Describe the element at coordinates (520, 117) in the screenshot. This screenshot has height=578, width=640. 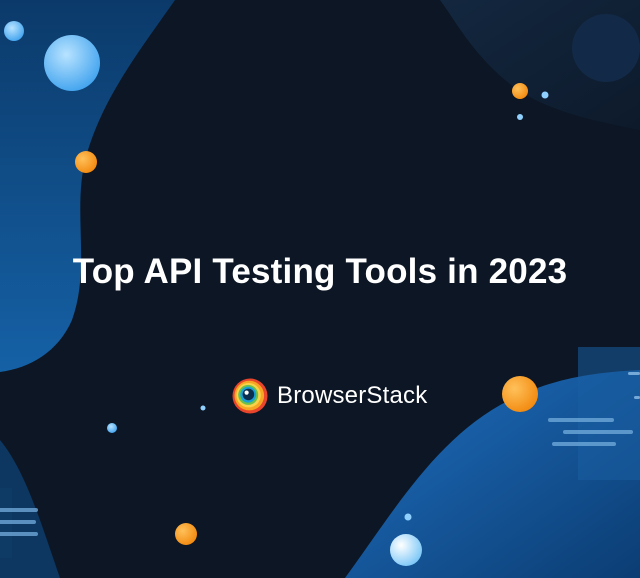
I see `blue-dot-top-right-b` at that location.